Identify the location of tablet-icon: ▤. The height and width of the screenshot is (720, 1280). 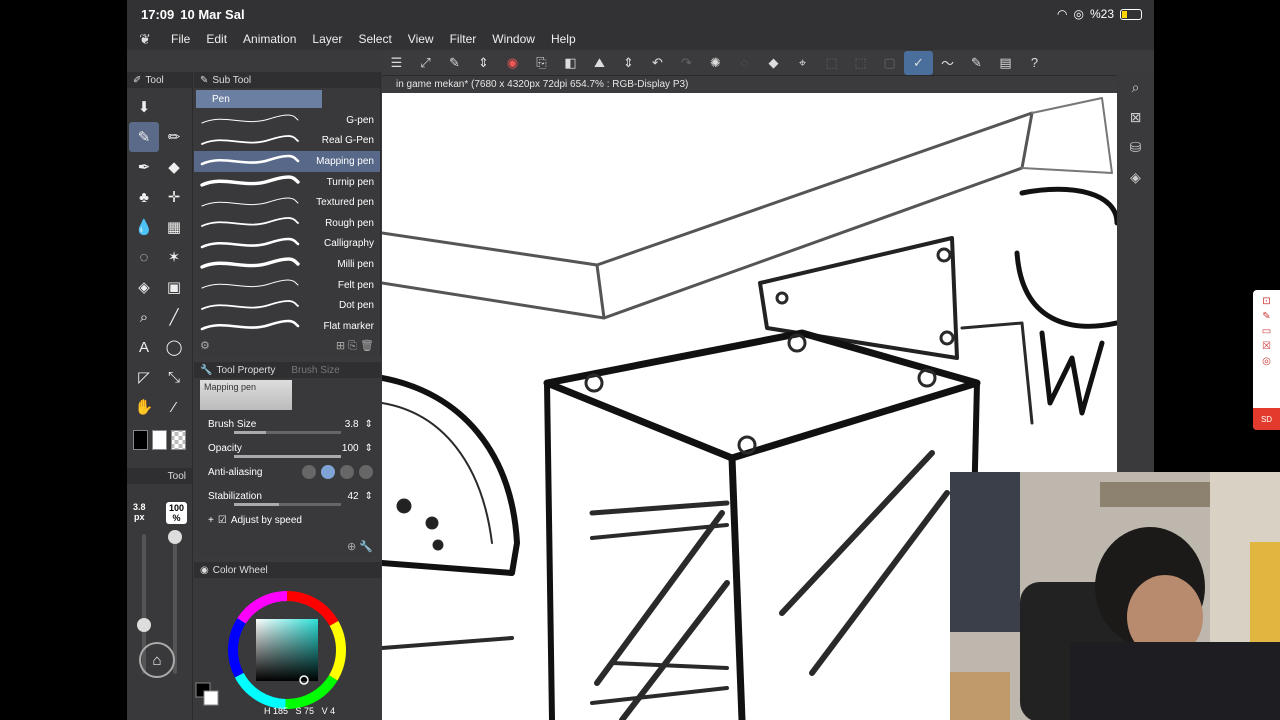
(1005, 63).